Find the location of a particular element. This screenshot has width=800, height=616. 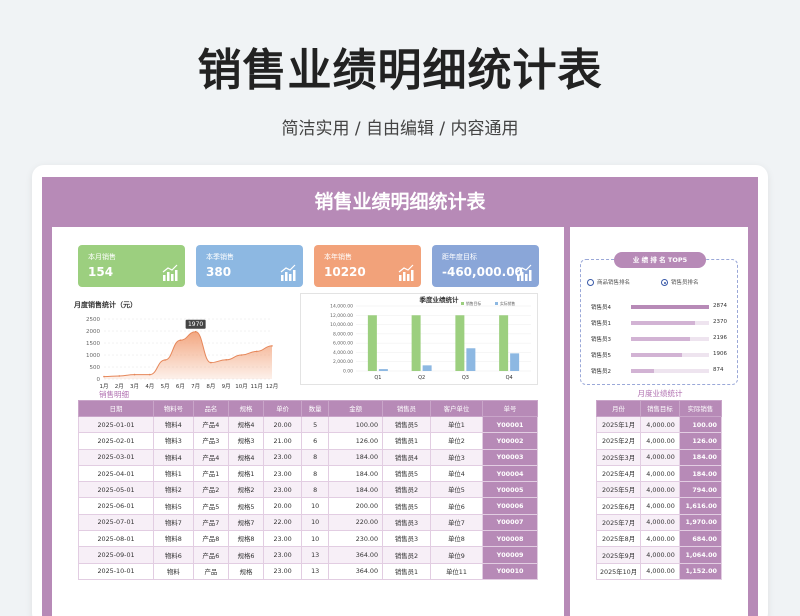

ranking-value: 874 is located at coordinates (718, 370).